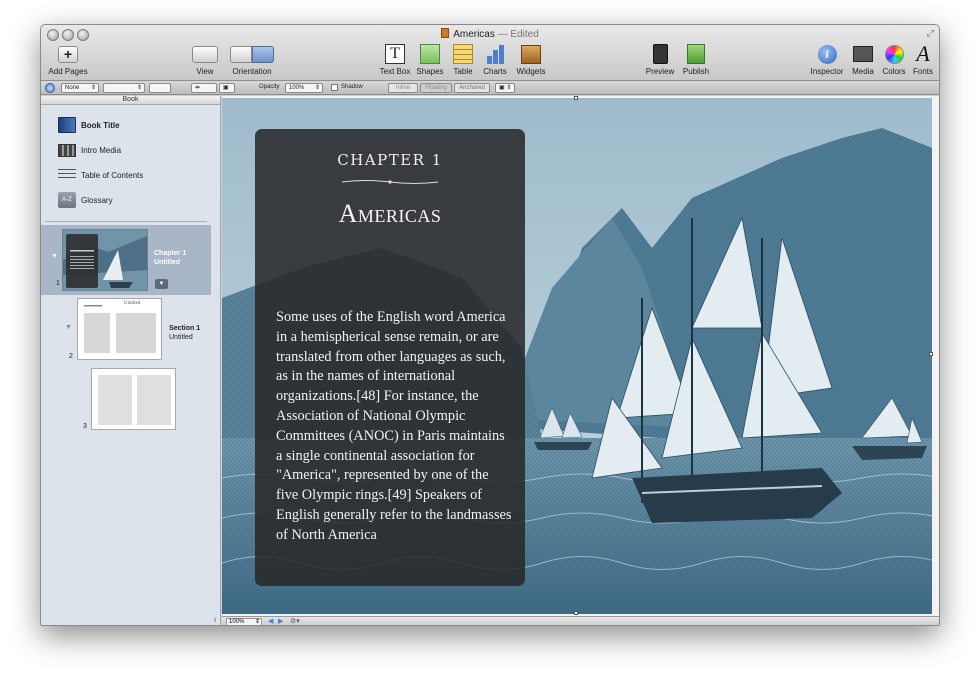 The height and width of the screenshot is (680, 980). I want to click on stroke-width-field, so click(160, 88).